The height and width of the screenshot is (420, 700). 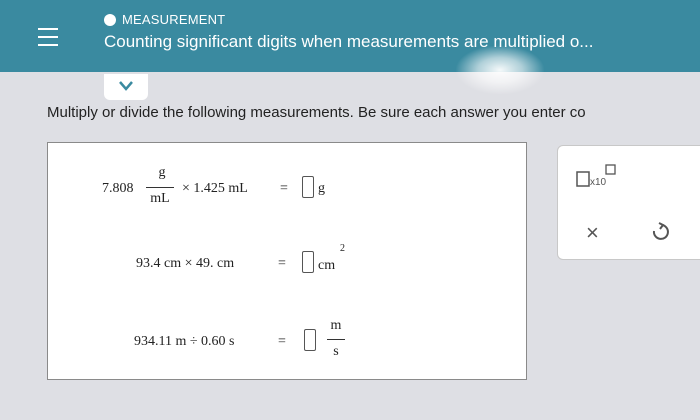 I want to click on eq3-equals: =, so click(x=282, y=341).